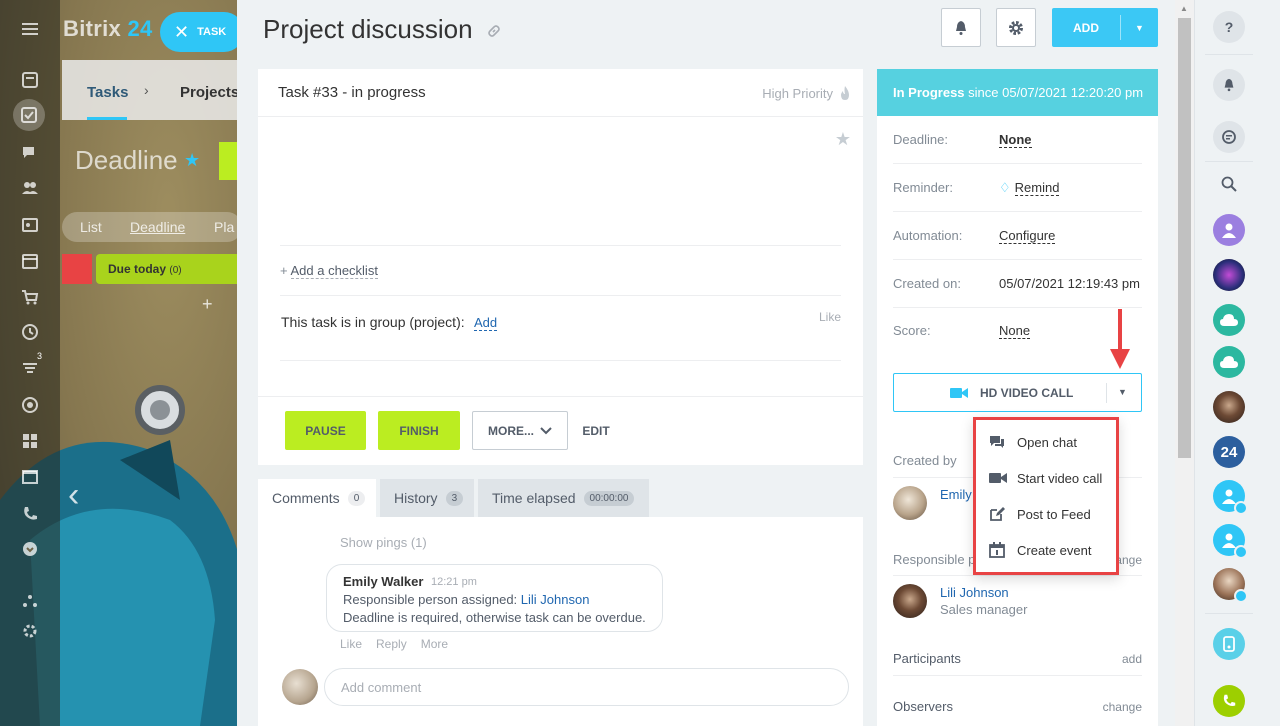 This screenshot has height=726, width=1280. What do you see at coordinates (586, 687) in the screenshot?
I see `add-comment-input: Add comment` at bounding box center [586, 687].